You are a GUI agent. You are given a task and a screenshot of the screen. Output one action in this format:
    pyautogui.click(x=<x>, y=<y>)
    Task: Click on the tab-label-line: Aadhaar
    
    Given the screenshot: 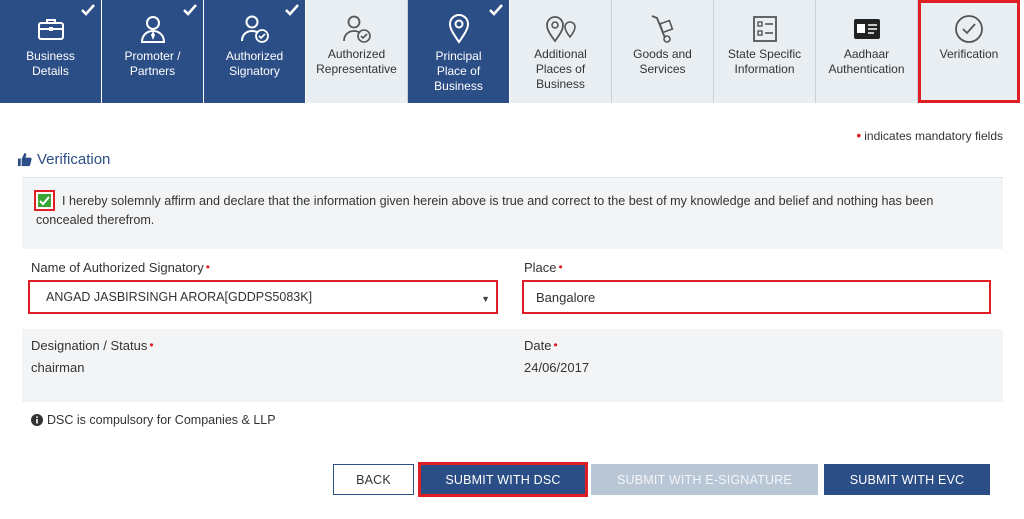 What is the action you would take?
    pyautogui.click(x=866, y=54)
    